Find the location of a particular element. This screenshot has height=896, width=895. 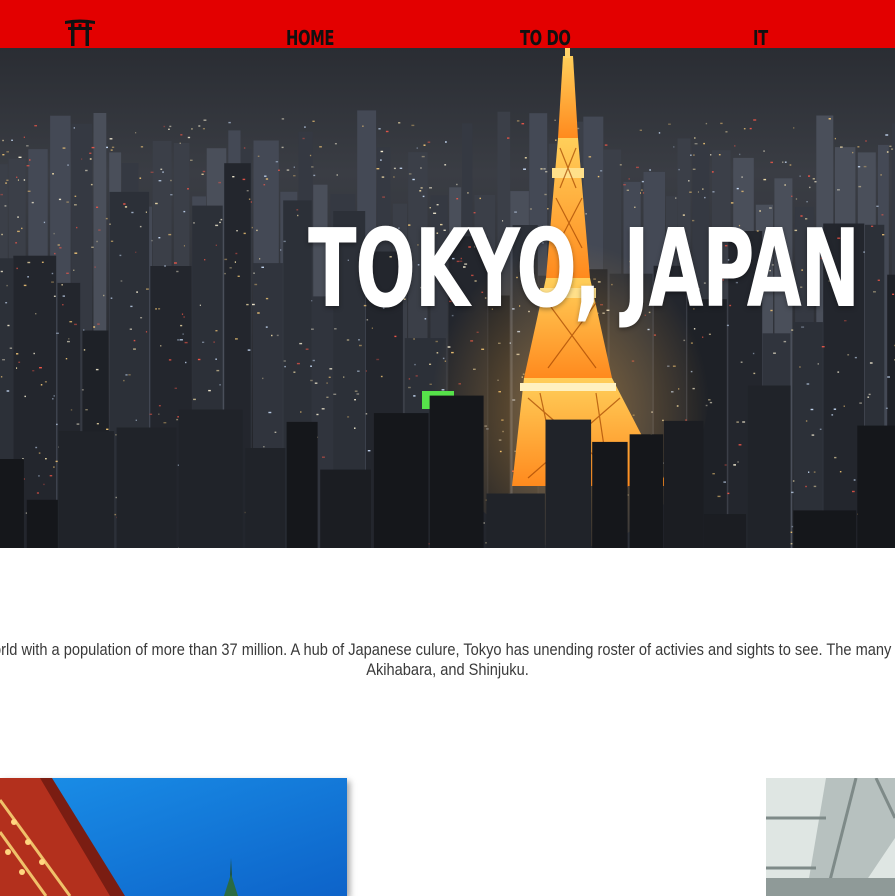

nav-link-home: Home is located at coordinates (310, 38).